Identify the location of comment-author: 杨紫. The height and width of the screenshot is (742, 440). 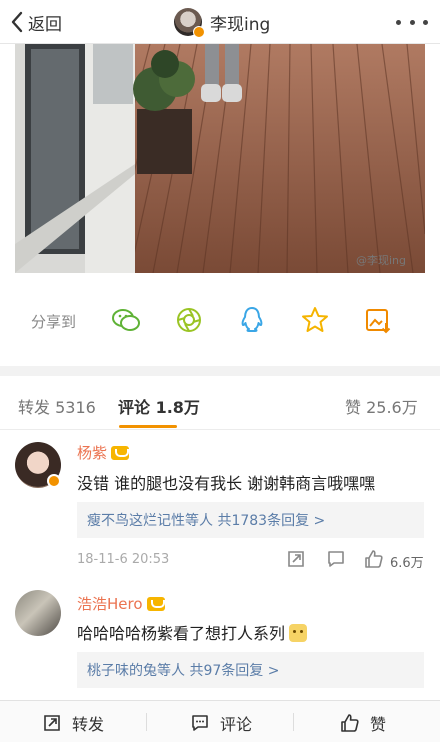
(103, 452).